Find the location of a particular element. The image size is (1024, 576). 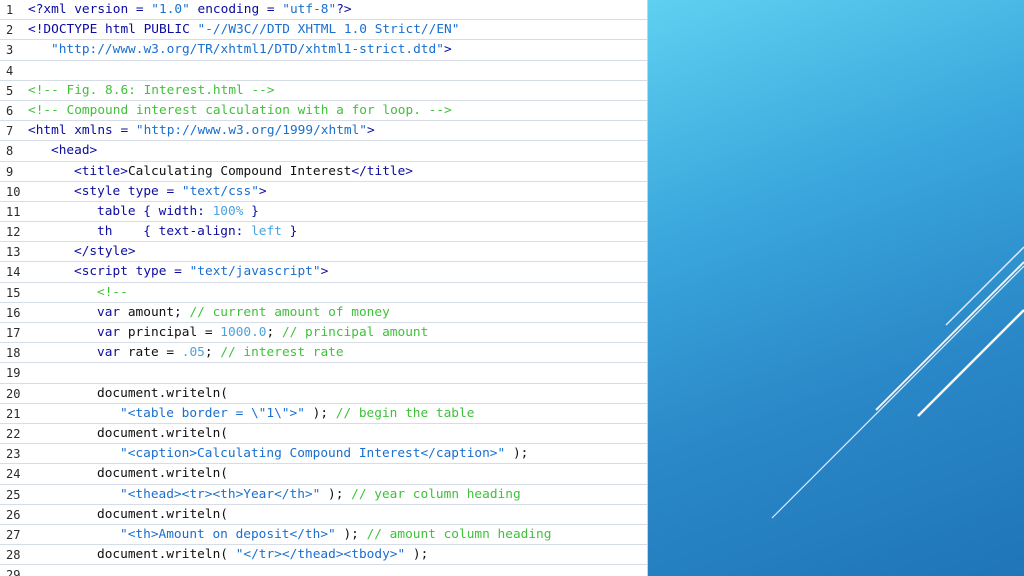

code-token: rate = is located at coordinates (154, 353).